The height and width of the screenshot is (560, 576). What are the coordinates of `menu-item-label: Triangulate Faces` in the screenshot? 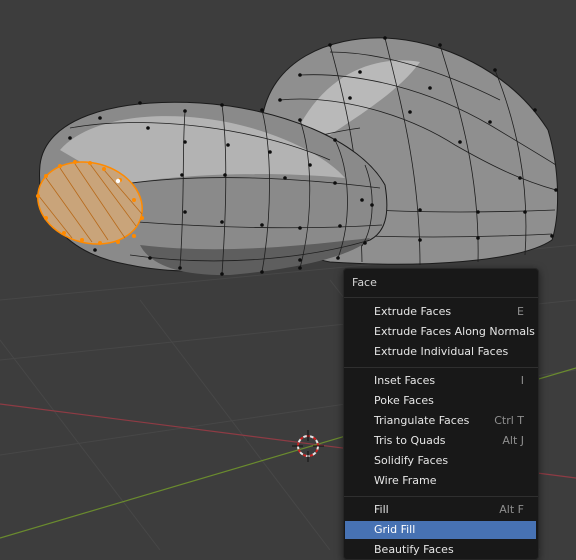 It's located at (422, 420).